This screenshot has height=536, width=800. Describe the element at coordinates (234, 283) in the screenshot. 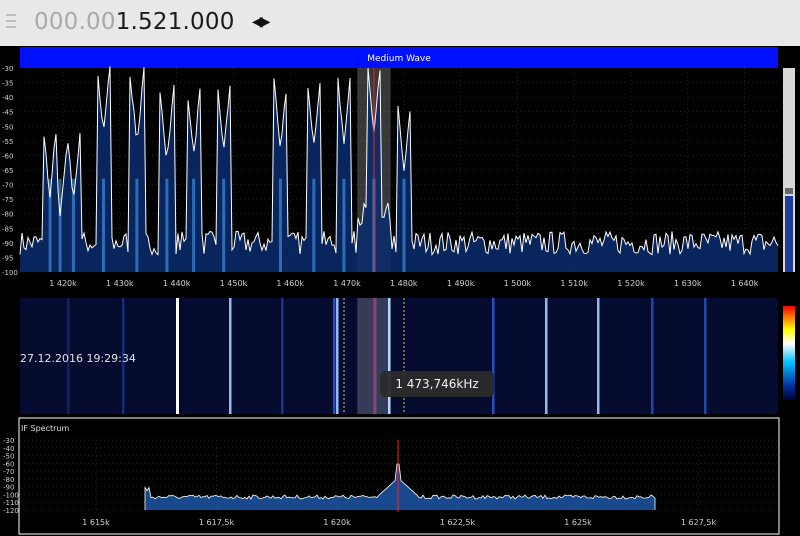

I see `x-tick-label: 1 450k` at that location.